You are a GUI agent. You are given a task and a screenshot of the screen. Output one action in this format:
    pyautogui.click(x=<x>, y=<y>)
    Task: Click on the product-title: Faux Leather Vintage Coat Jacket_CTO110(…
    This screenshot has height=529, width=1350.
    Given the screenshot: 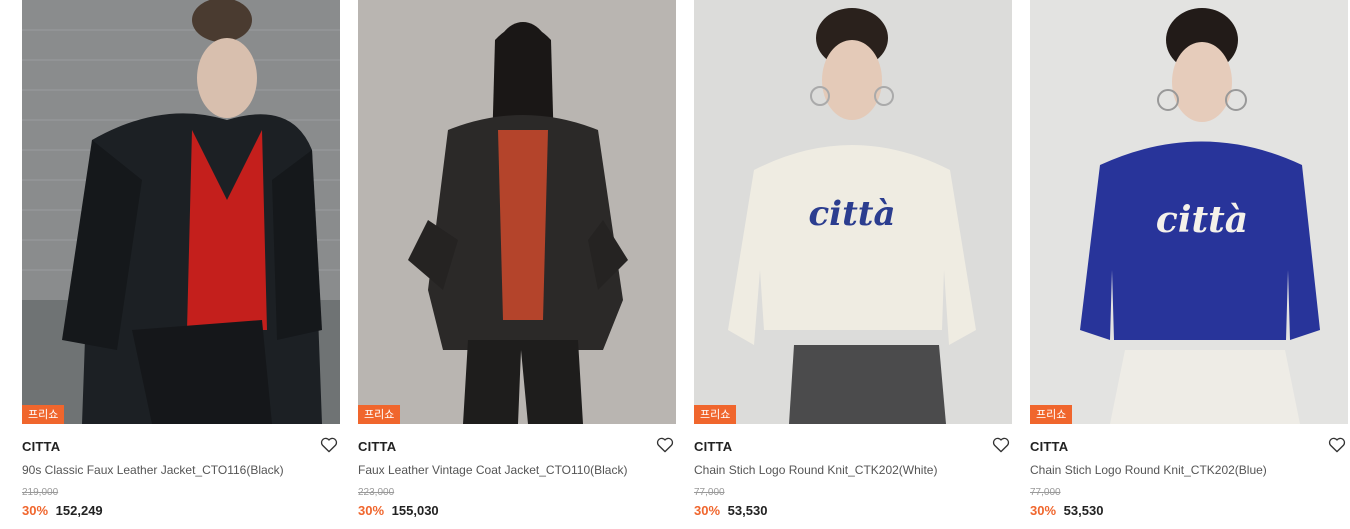 What is the action you would take?
    pyautogui.click(x=508, y=470)
    